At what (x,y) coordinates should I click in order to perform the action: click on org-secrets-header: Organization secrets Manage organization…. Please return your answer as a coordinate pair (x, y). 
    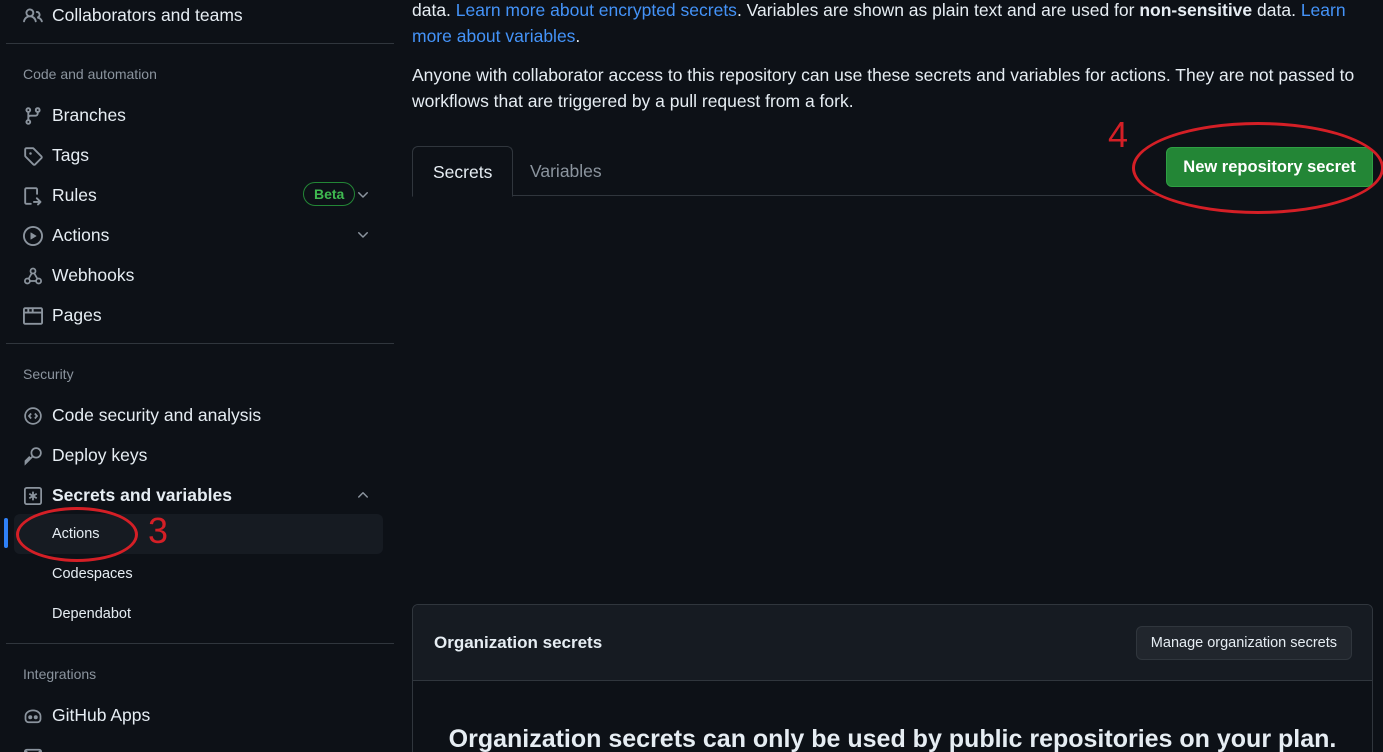
    Looking at the image, I should click on (892, 643).